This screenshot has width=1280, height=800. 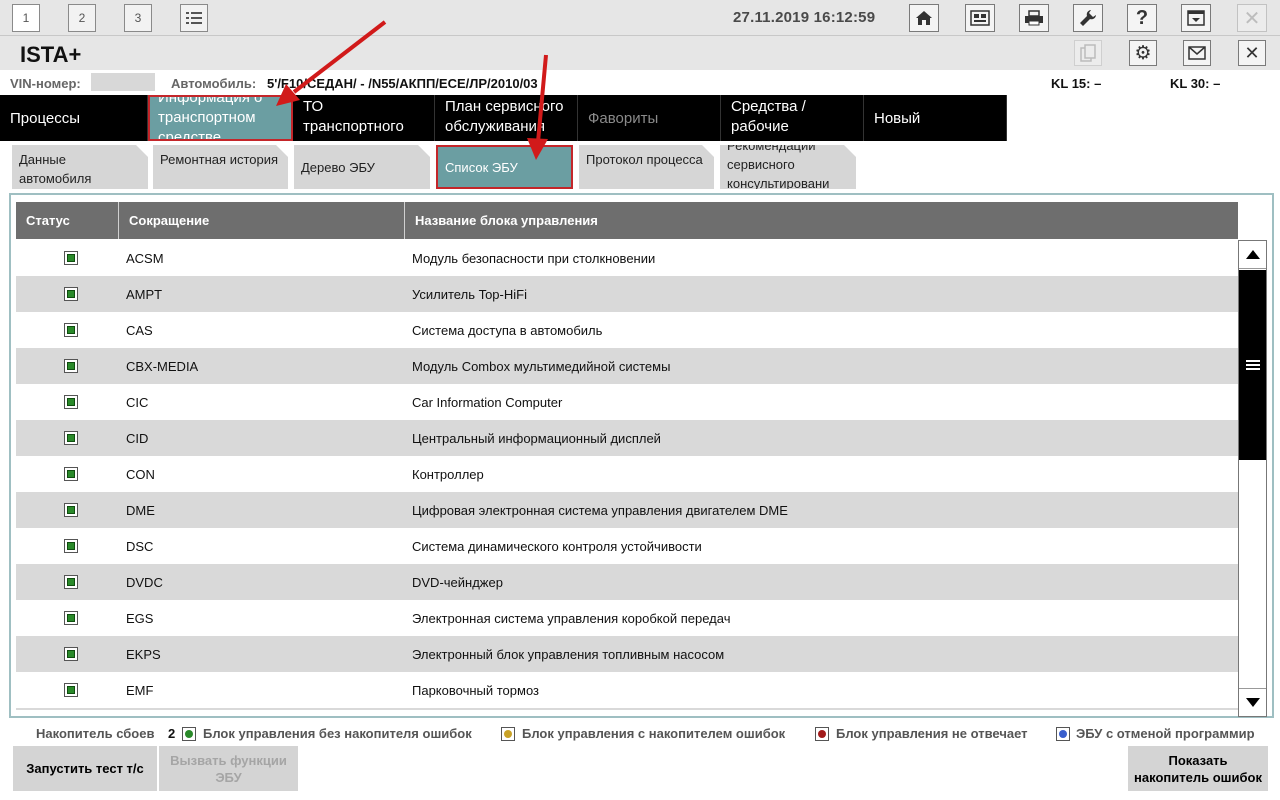 I want to click on column-abbreviation: Сокращение, so click(x=262, y=220).